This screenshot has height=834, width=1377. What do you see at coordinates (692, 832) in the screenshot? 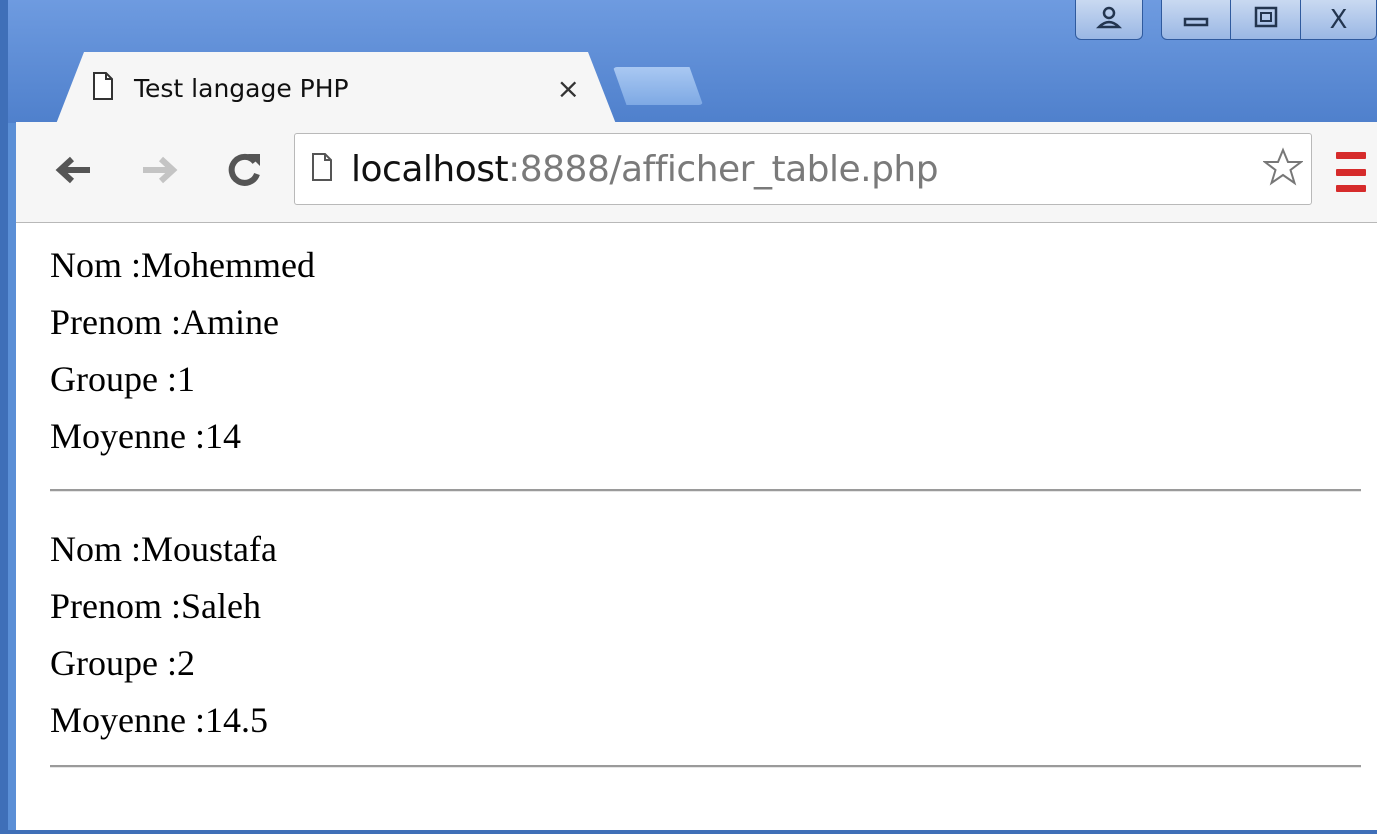
I see `window-bottom-border` at bounding box center [692, 832].